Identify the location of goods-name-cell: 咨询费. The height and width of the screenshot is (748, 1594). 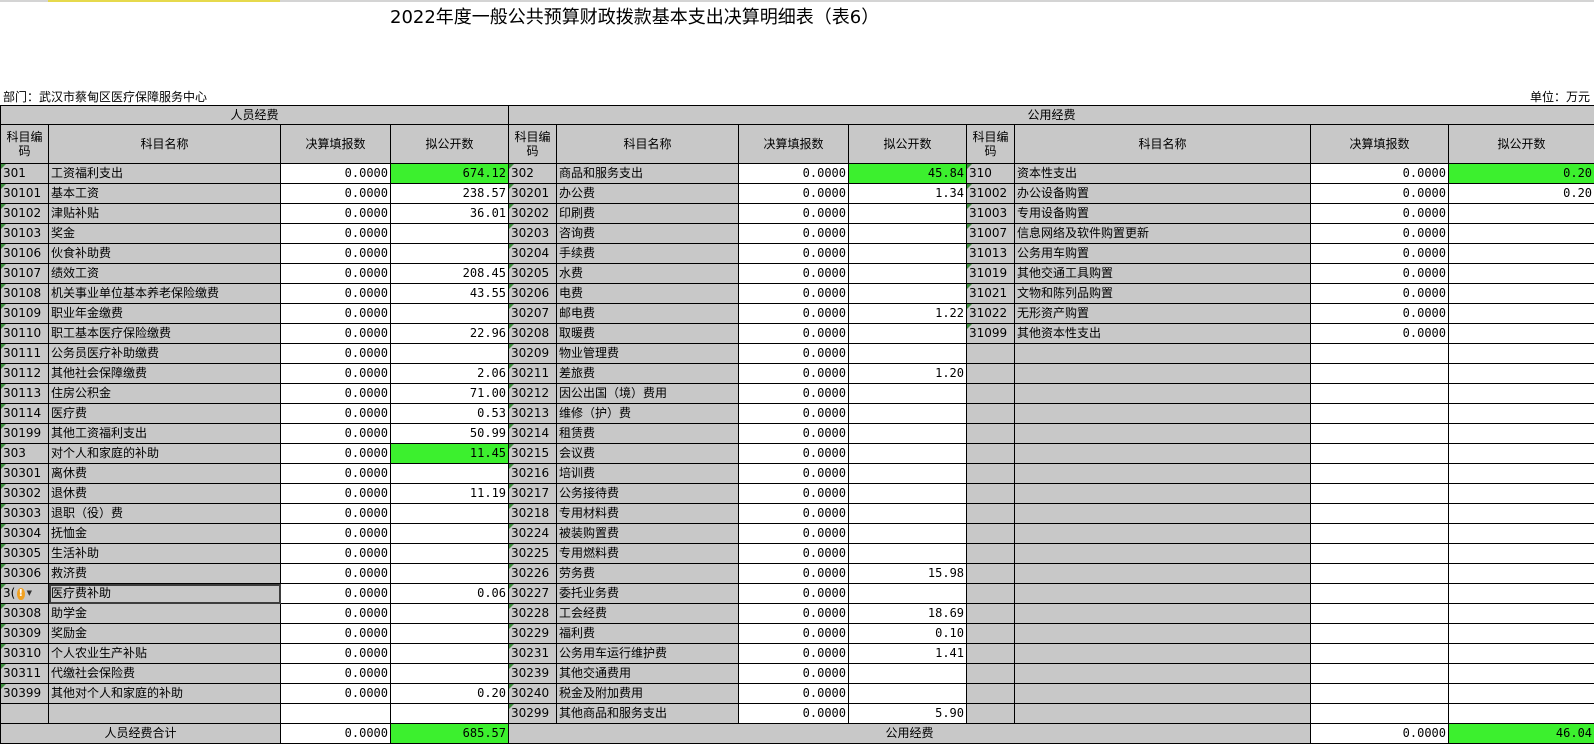
(648, 233).